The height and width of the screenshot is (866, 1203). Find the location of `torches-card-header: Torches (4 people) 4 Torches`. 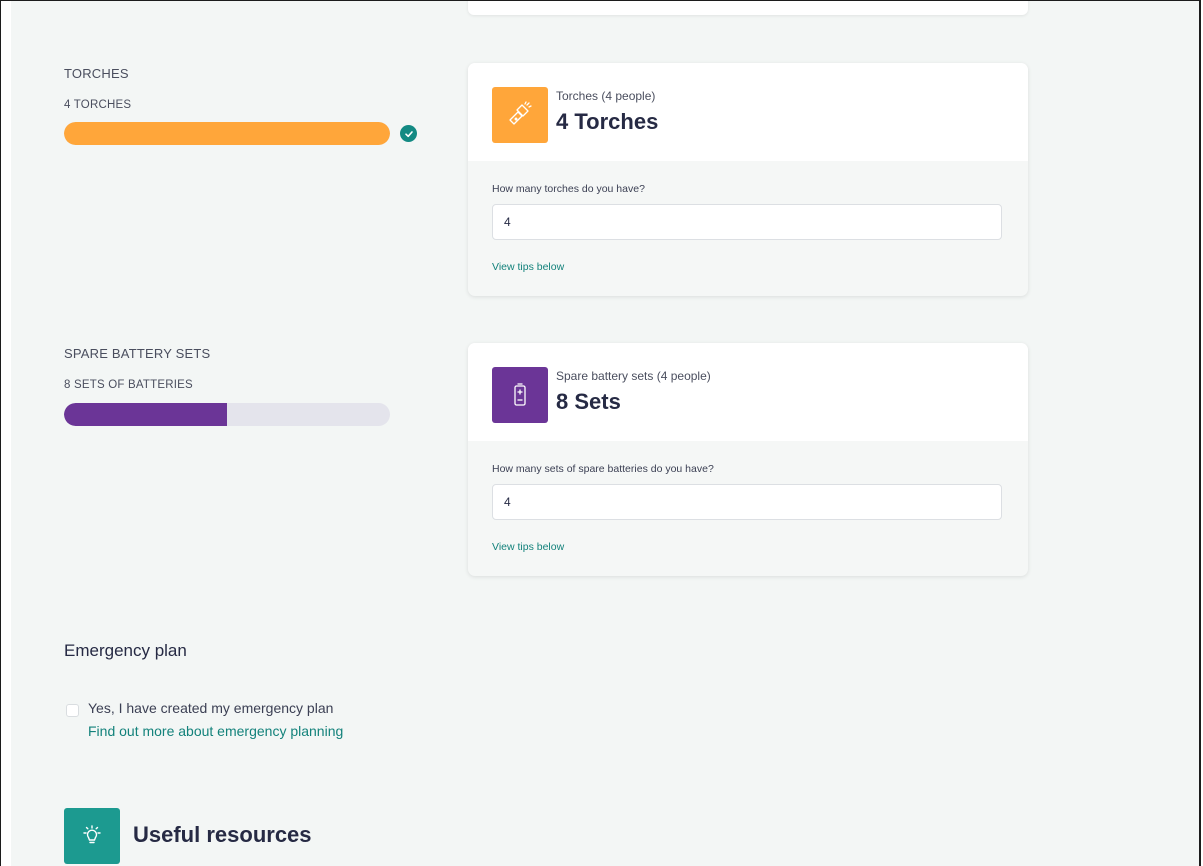

torches-card-header: Torches (4 people) 4 Torches is located at coordinates (748, 112).